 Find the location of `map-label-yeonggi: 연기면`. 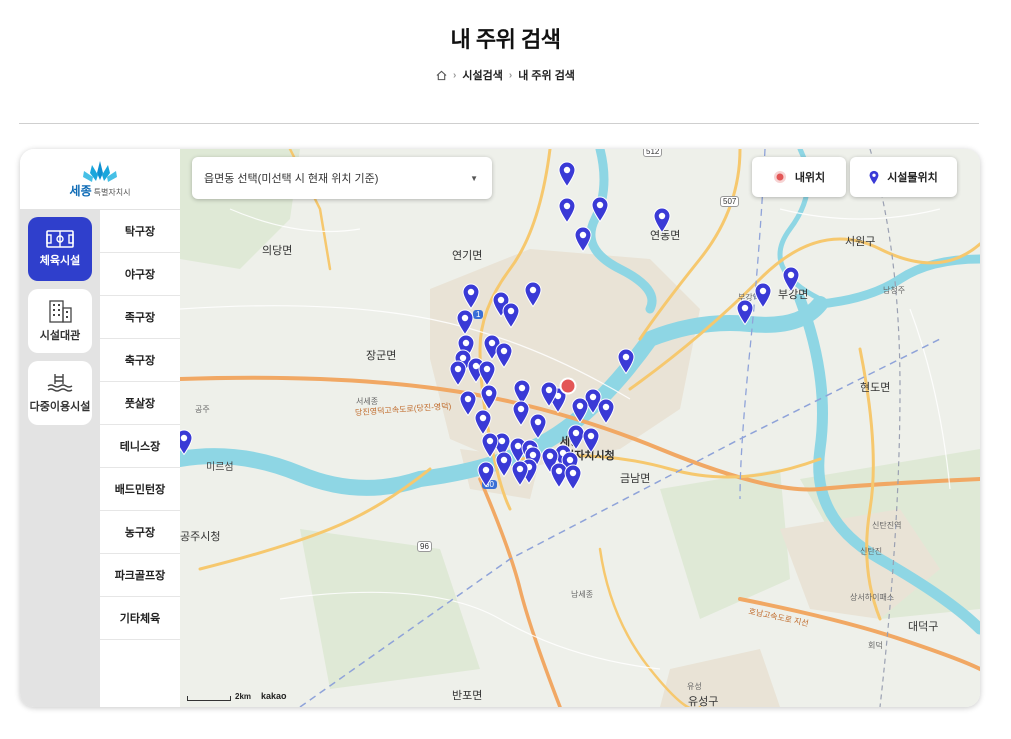

map-label-yeonggi: 연기면 is located at coordinates (467, 256).